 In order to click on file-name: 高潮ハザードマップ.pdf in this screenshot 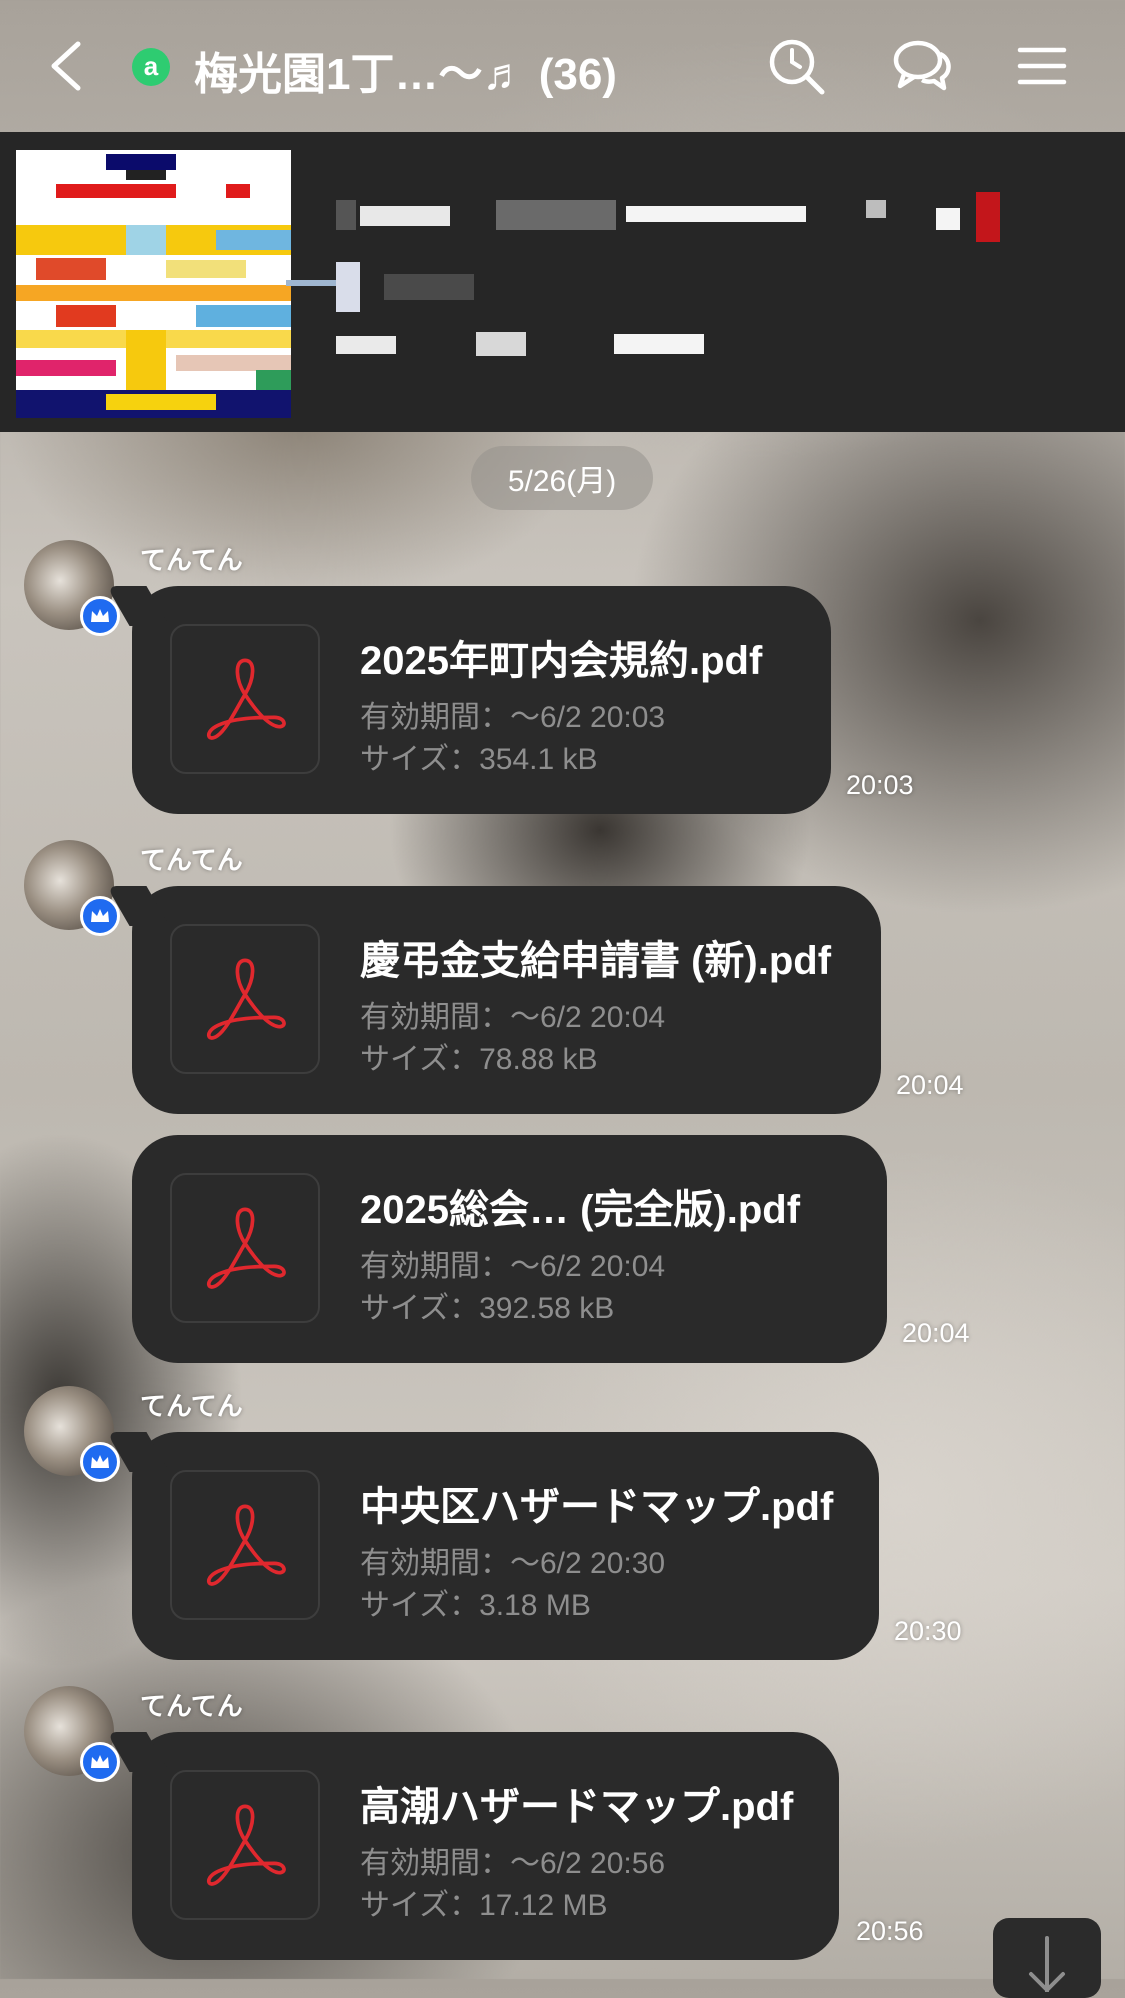, I will do `click(577, 1807)`.